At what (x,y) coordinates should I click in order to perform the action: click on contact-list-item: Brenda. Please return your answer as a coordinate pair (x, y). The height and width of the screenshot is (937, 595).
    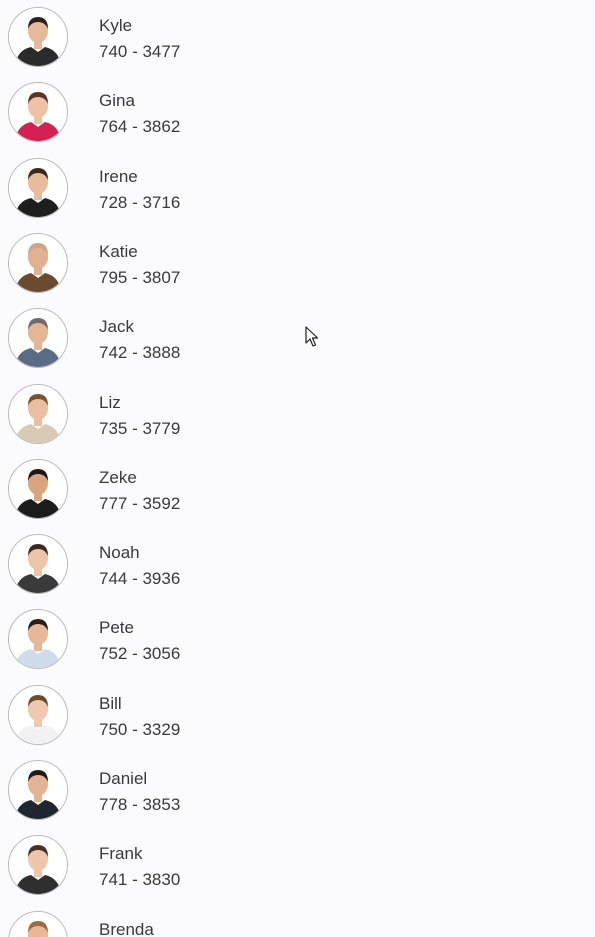
    Looking at the image, I should click on (297, 920).